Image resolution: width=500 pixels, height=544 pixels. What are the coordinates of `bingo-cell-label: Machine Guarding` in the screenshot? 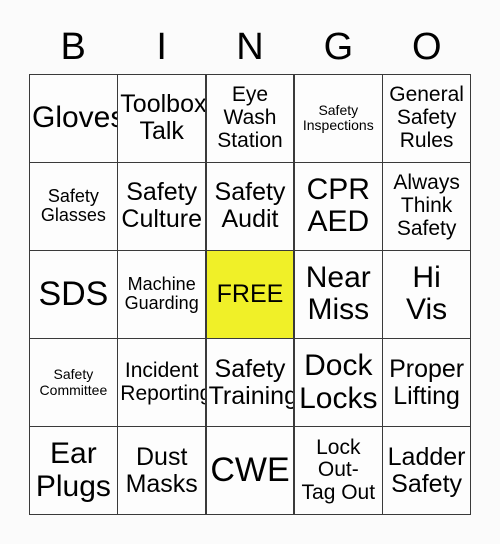 It's located at (161, 294).